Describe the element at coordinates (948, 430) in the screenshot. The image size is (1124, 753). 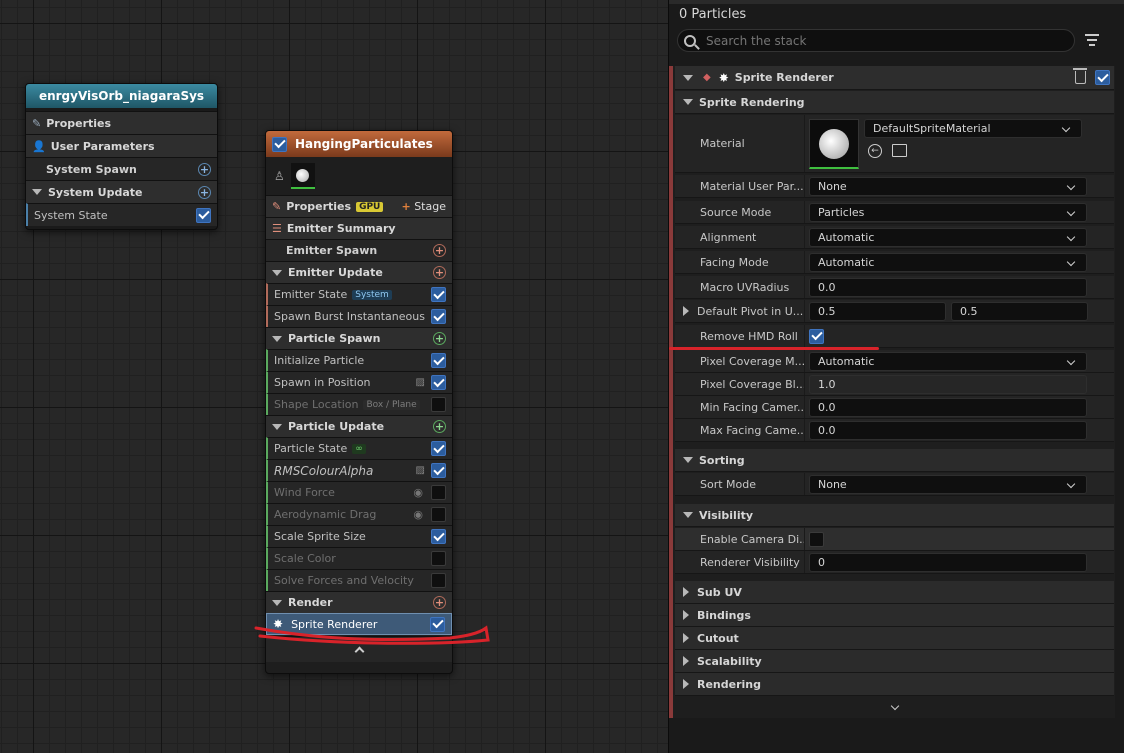
I see `max-facing-input: 0.0` at that location.